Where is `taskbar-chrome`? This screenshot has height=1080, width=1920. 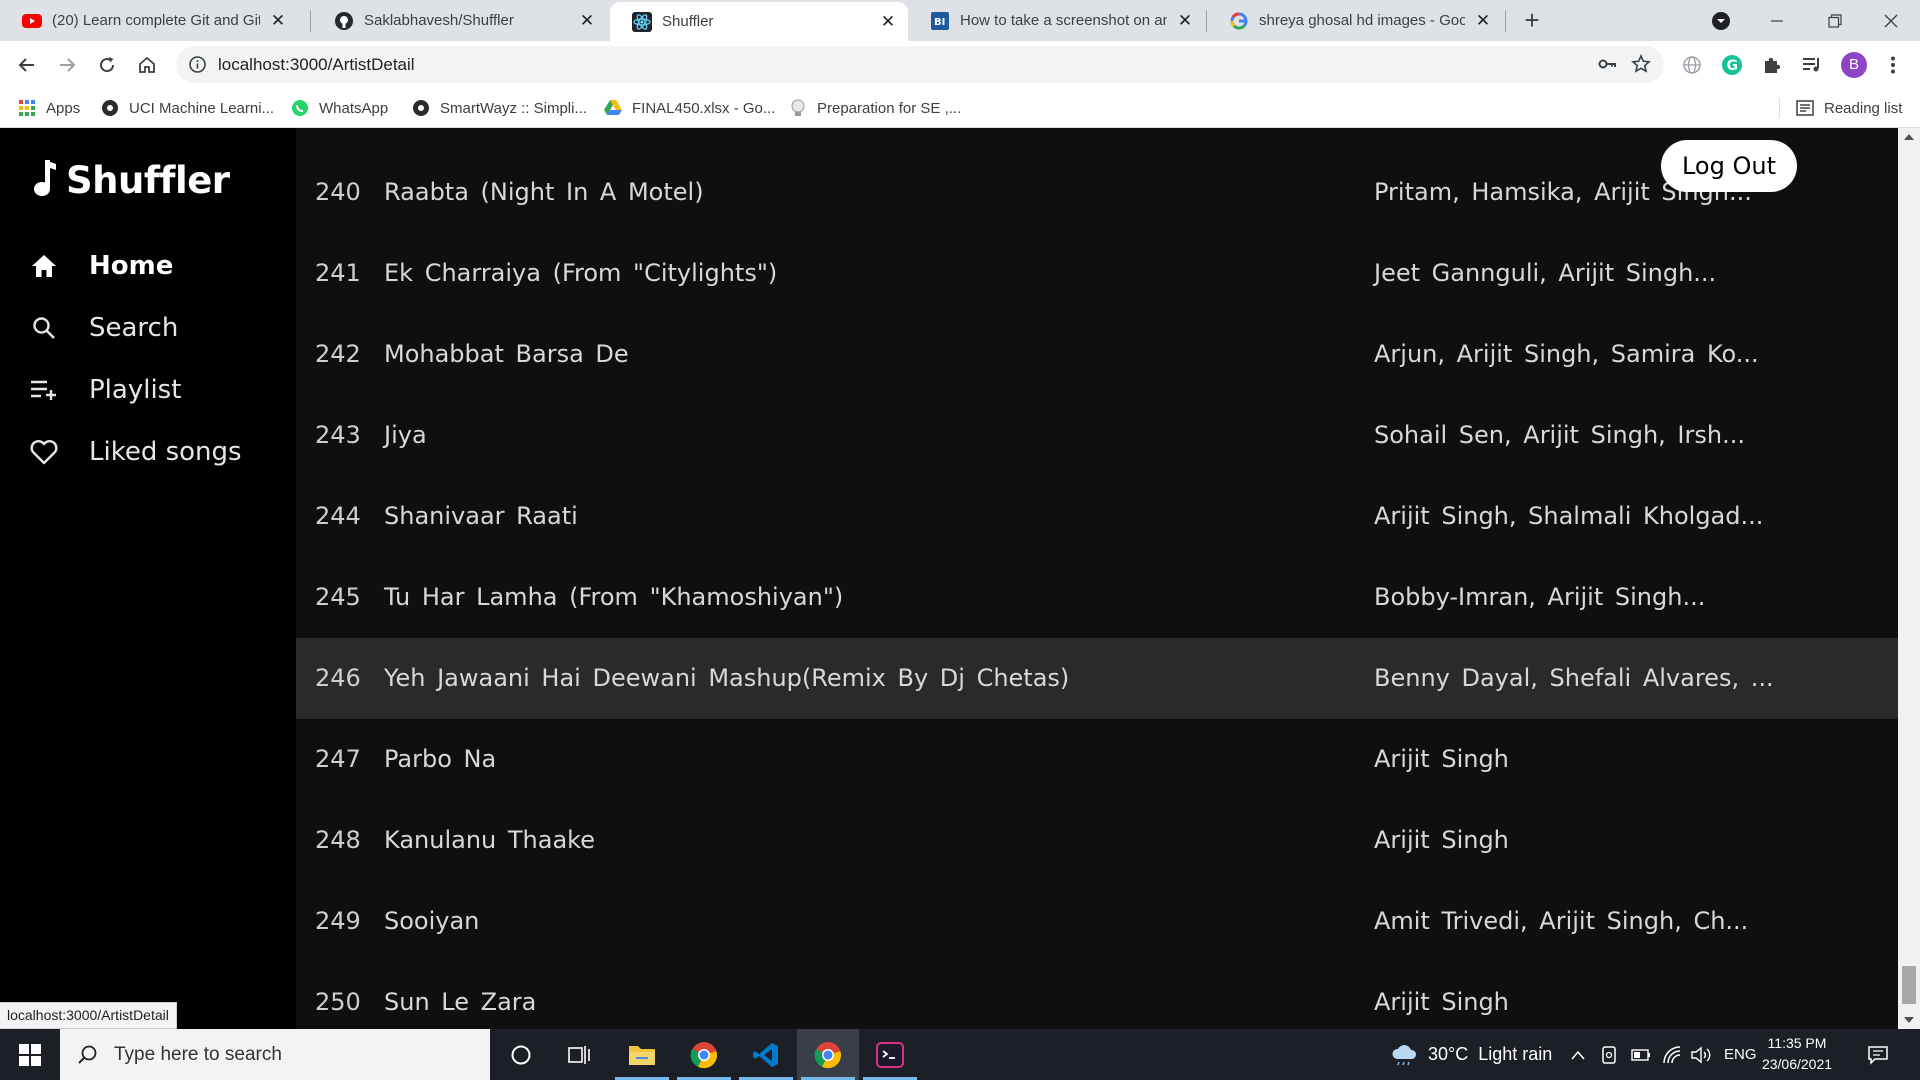 taskbar-chrome is located at coordinates (704, 1054).